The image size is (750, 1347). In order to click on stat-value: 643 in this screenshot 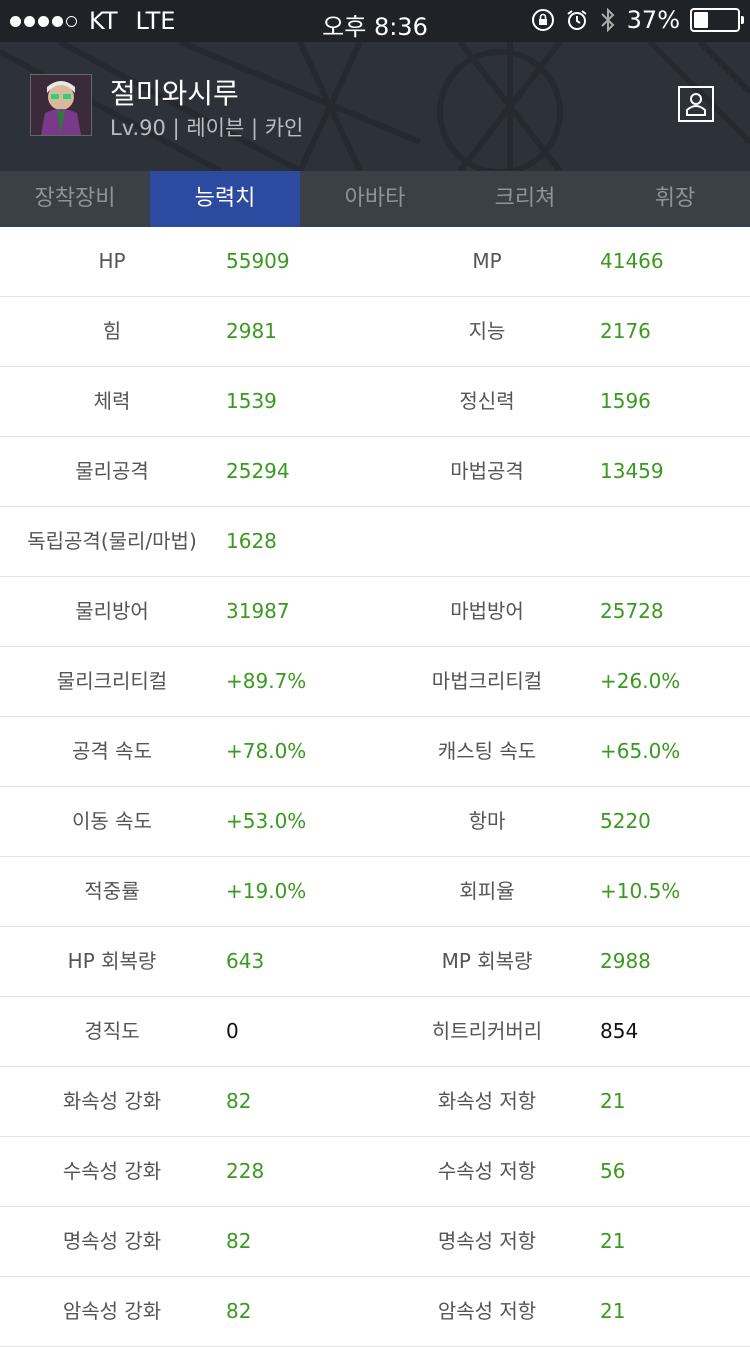, I will do `click(245, 961)`.